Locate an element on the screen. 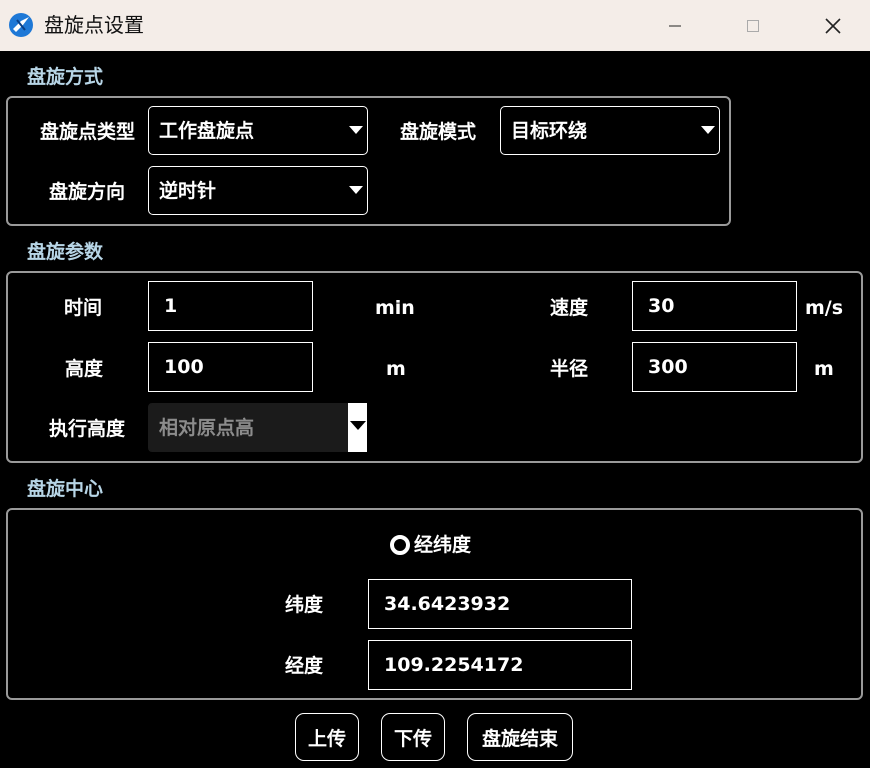 The width and height of the screenshot is (870, 768). app-logo-icon is located at coordinates (21, 25).